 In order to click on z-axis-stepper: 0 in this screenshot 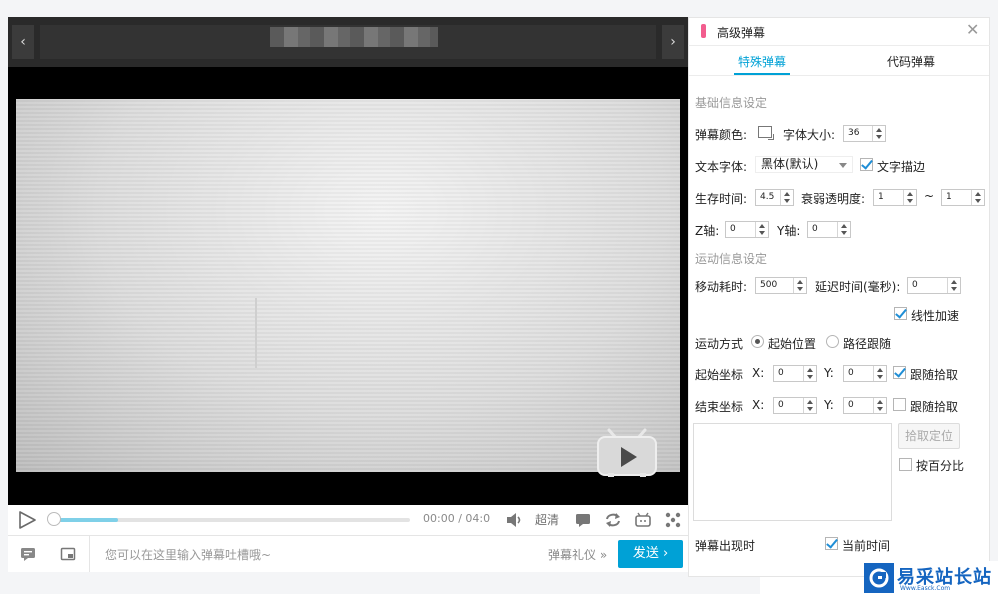, I will do `click(747, 229)`.